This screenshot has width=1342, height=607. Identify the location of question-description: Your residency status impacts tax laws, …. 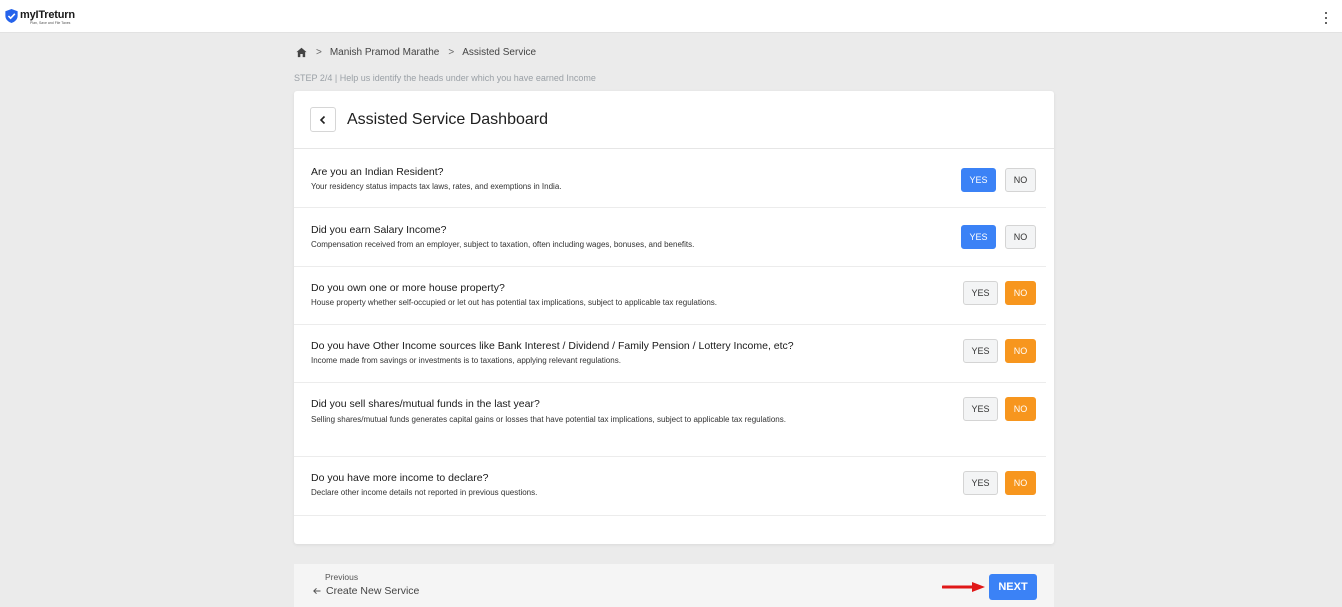
(436, 186).